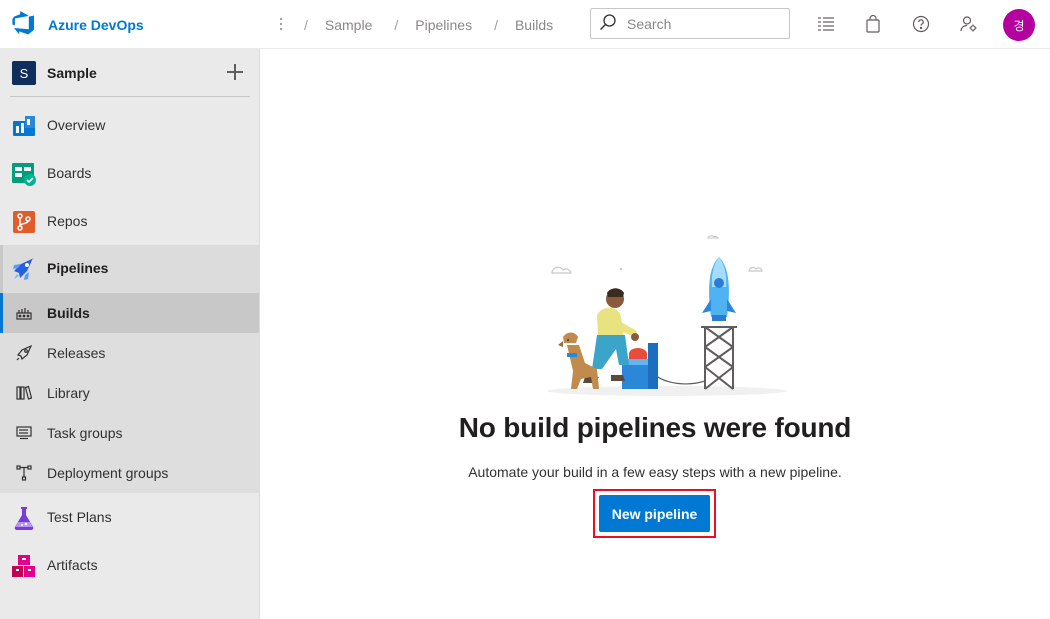 Image resolution: width=1050 pixels, height=619 pixels. What do you see at coordinates (24, 473) in the screenshot?
I see `deployment-groups-icon` at bounding box center [24, 473].